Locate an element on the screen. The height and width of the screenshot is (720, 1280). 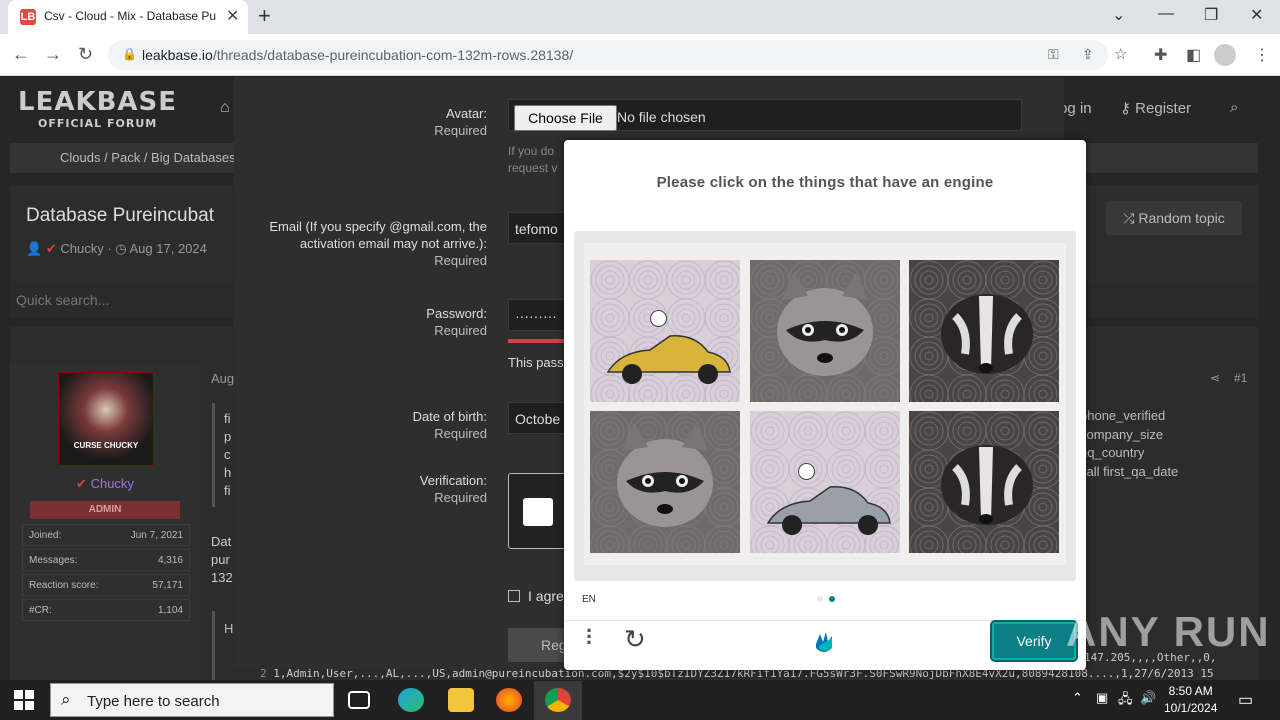
register-link: ⚷ Register is located at coordinates (1155, 108).